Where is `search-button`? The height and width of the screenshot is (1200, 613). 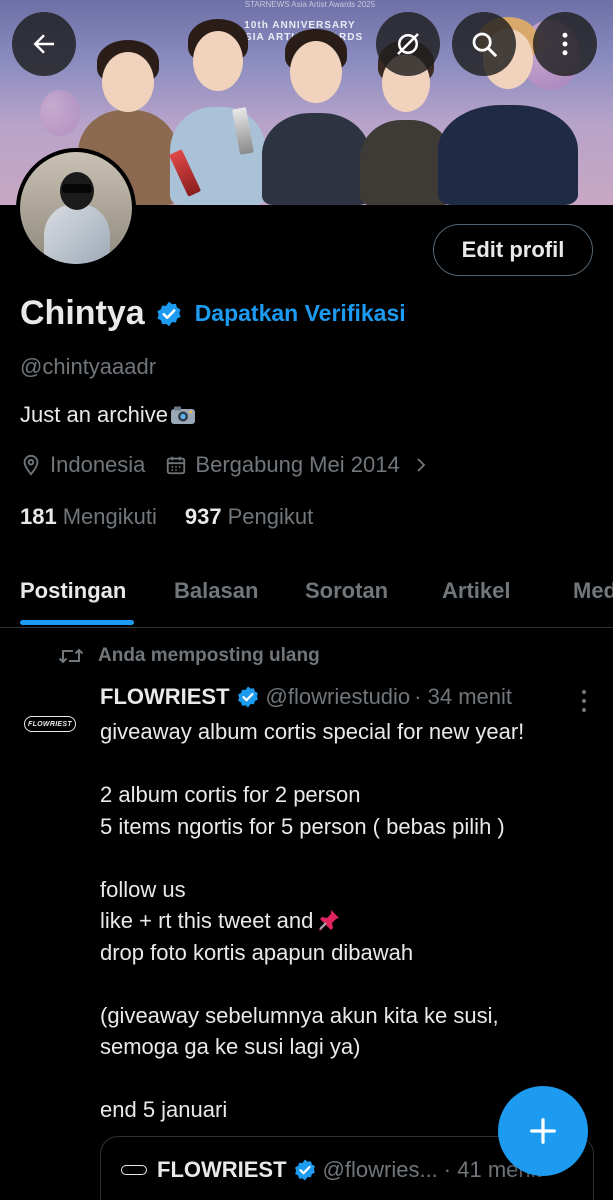
search-button is located at coordinates (484, 44).